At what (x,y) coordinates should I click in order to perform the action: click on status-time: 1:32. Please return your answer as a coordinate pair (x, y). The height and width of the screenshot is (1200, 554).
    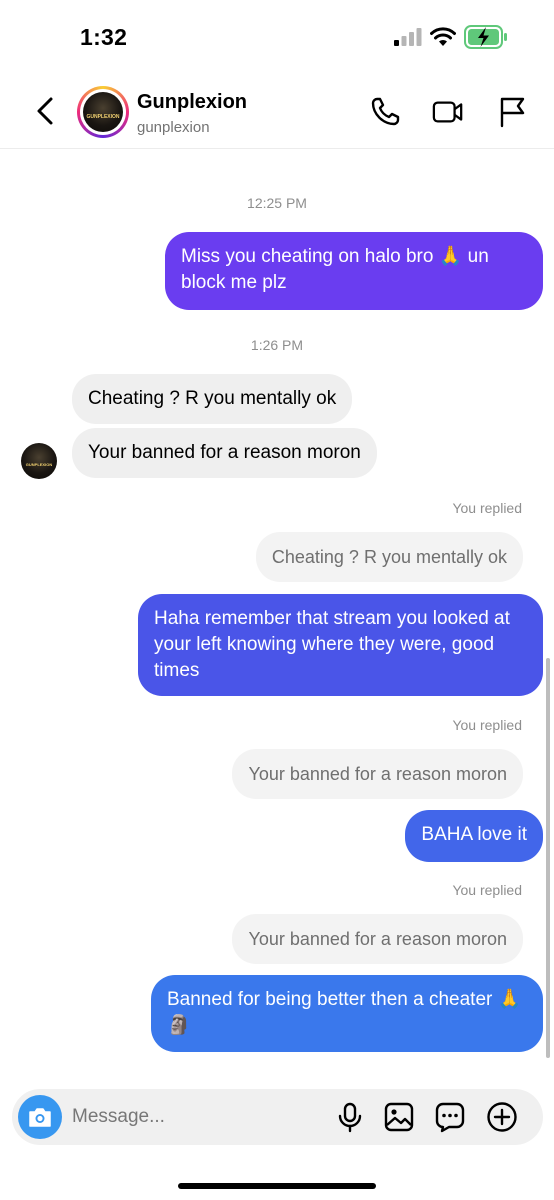
    Looking at the image, I should click on (104, 37).